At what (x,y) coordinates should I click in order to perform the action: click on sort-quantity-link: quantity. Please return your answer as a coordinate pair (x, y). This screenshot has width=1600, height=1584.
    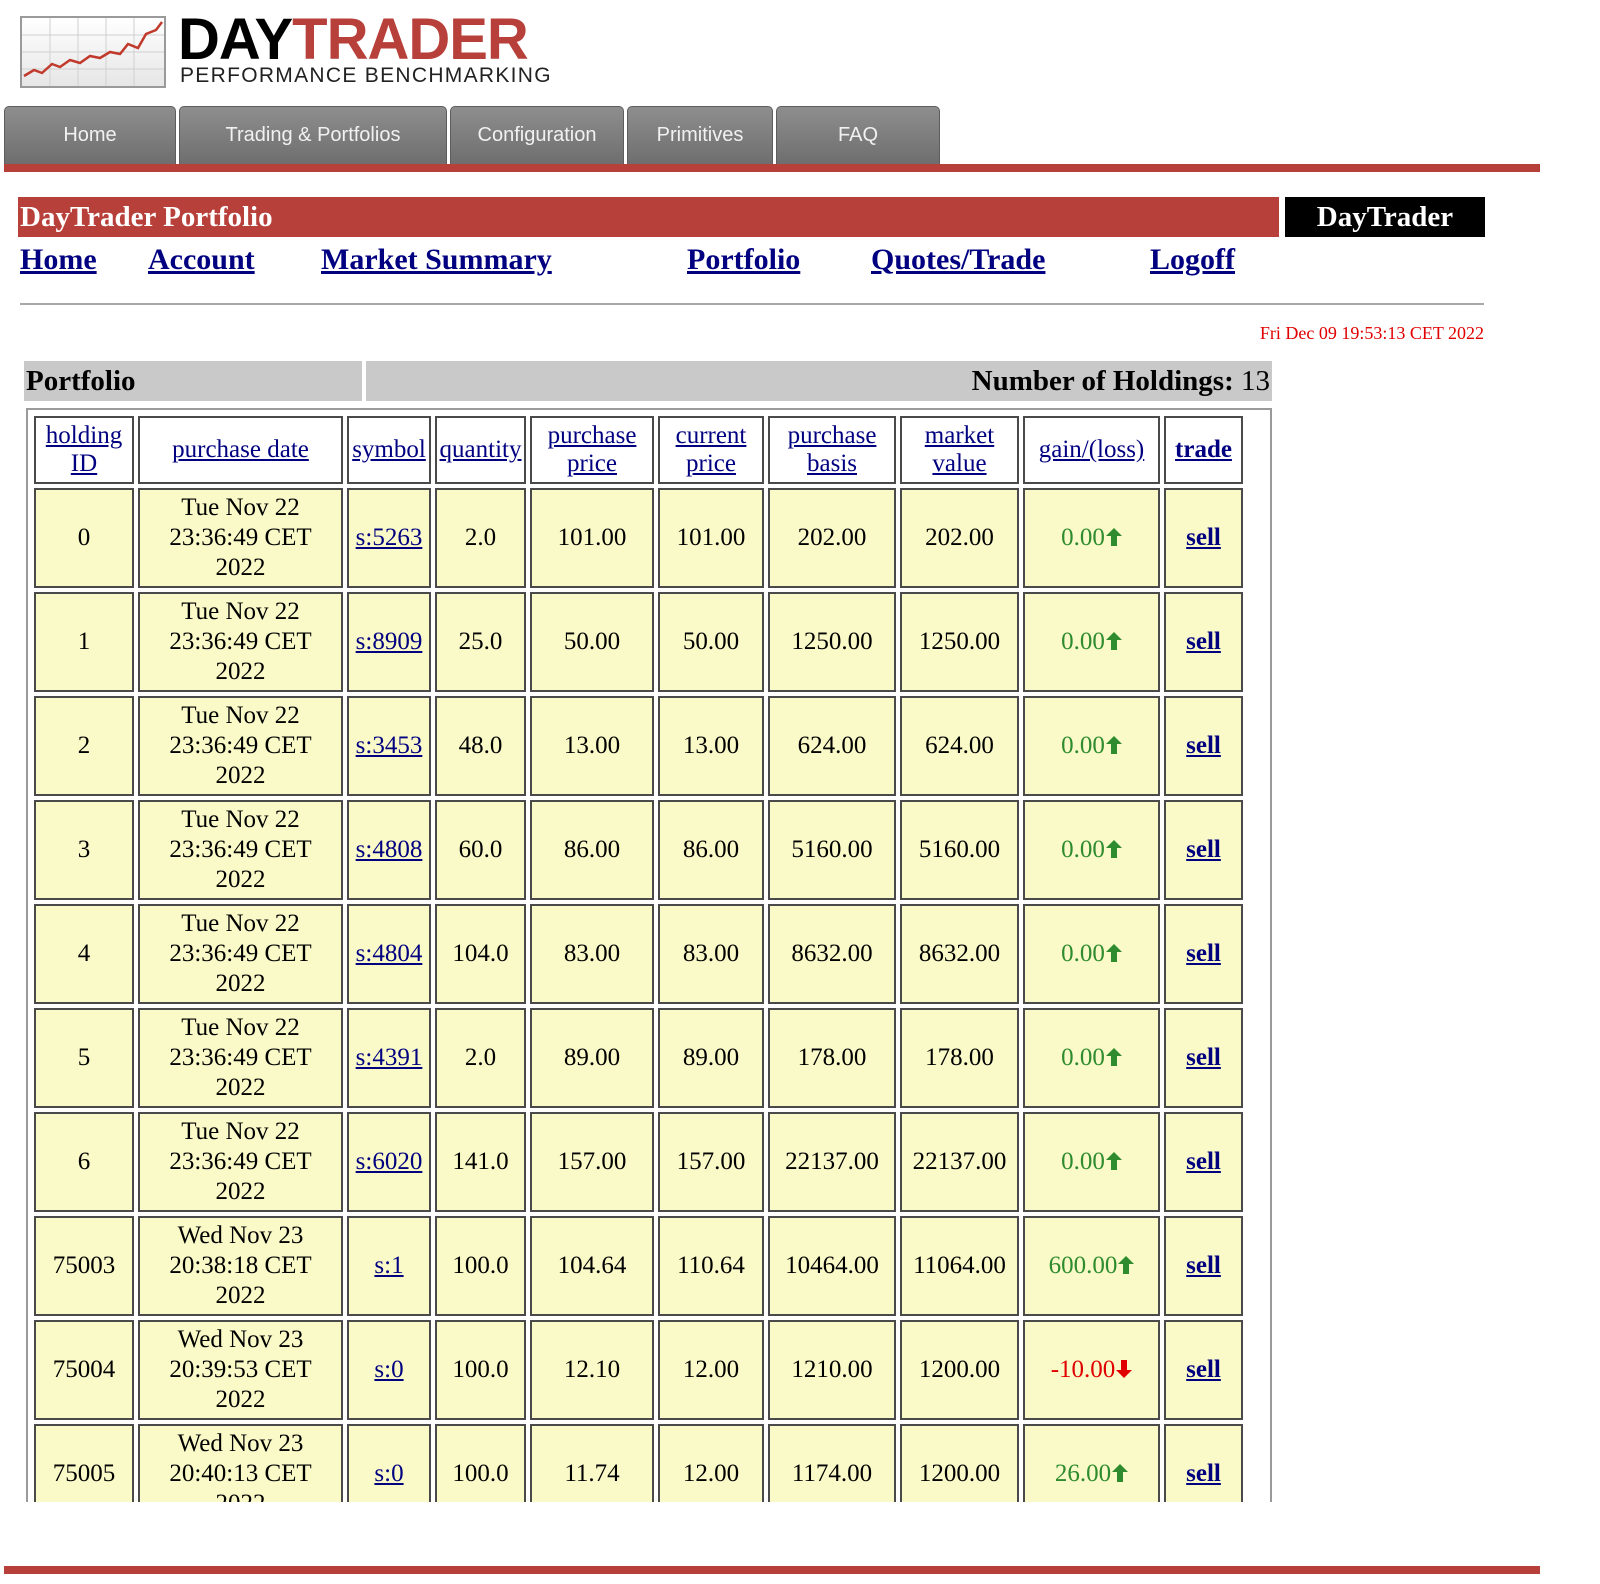
    Looking at the image, I should click on (481, 449).